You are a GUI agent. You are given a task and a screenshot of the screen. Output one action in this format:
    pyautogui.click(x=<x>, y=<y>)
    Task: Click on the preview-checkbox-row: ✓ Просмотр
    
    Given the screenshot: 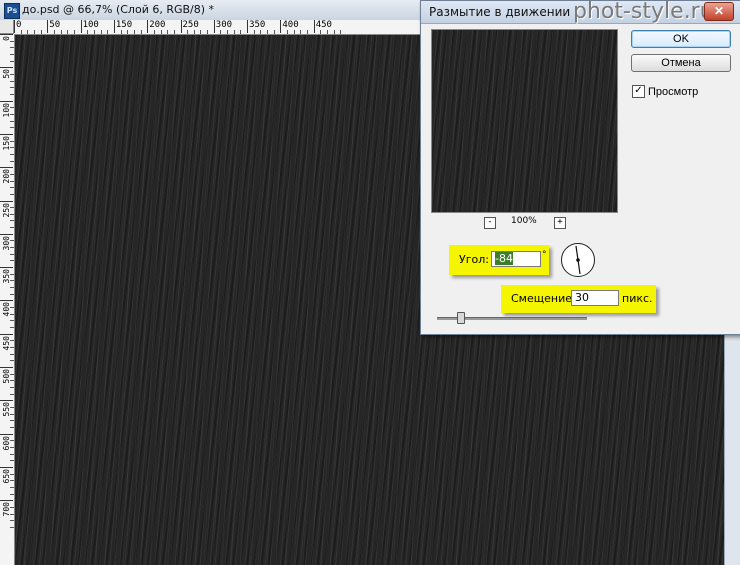 What is the action you would take?
    pyautogui.click(x=665, y=91)
    